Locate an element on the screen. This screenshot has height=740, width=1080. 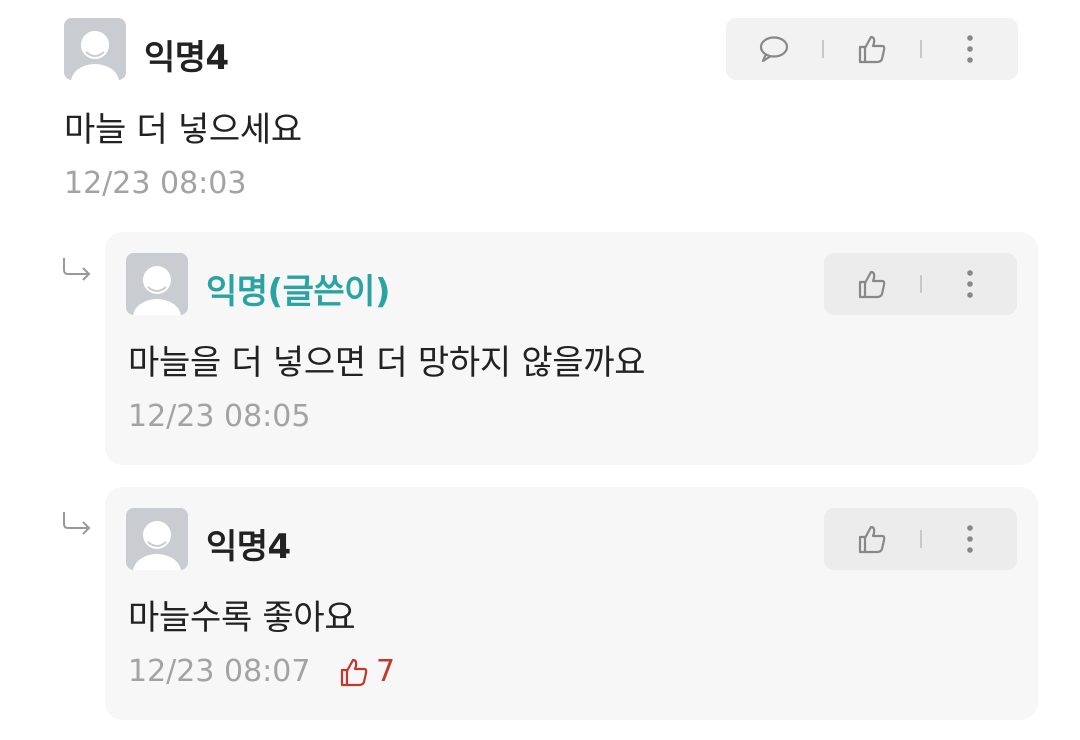
like-count: 7 is located at coordinates (366, 671).